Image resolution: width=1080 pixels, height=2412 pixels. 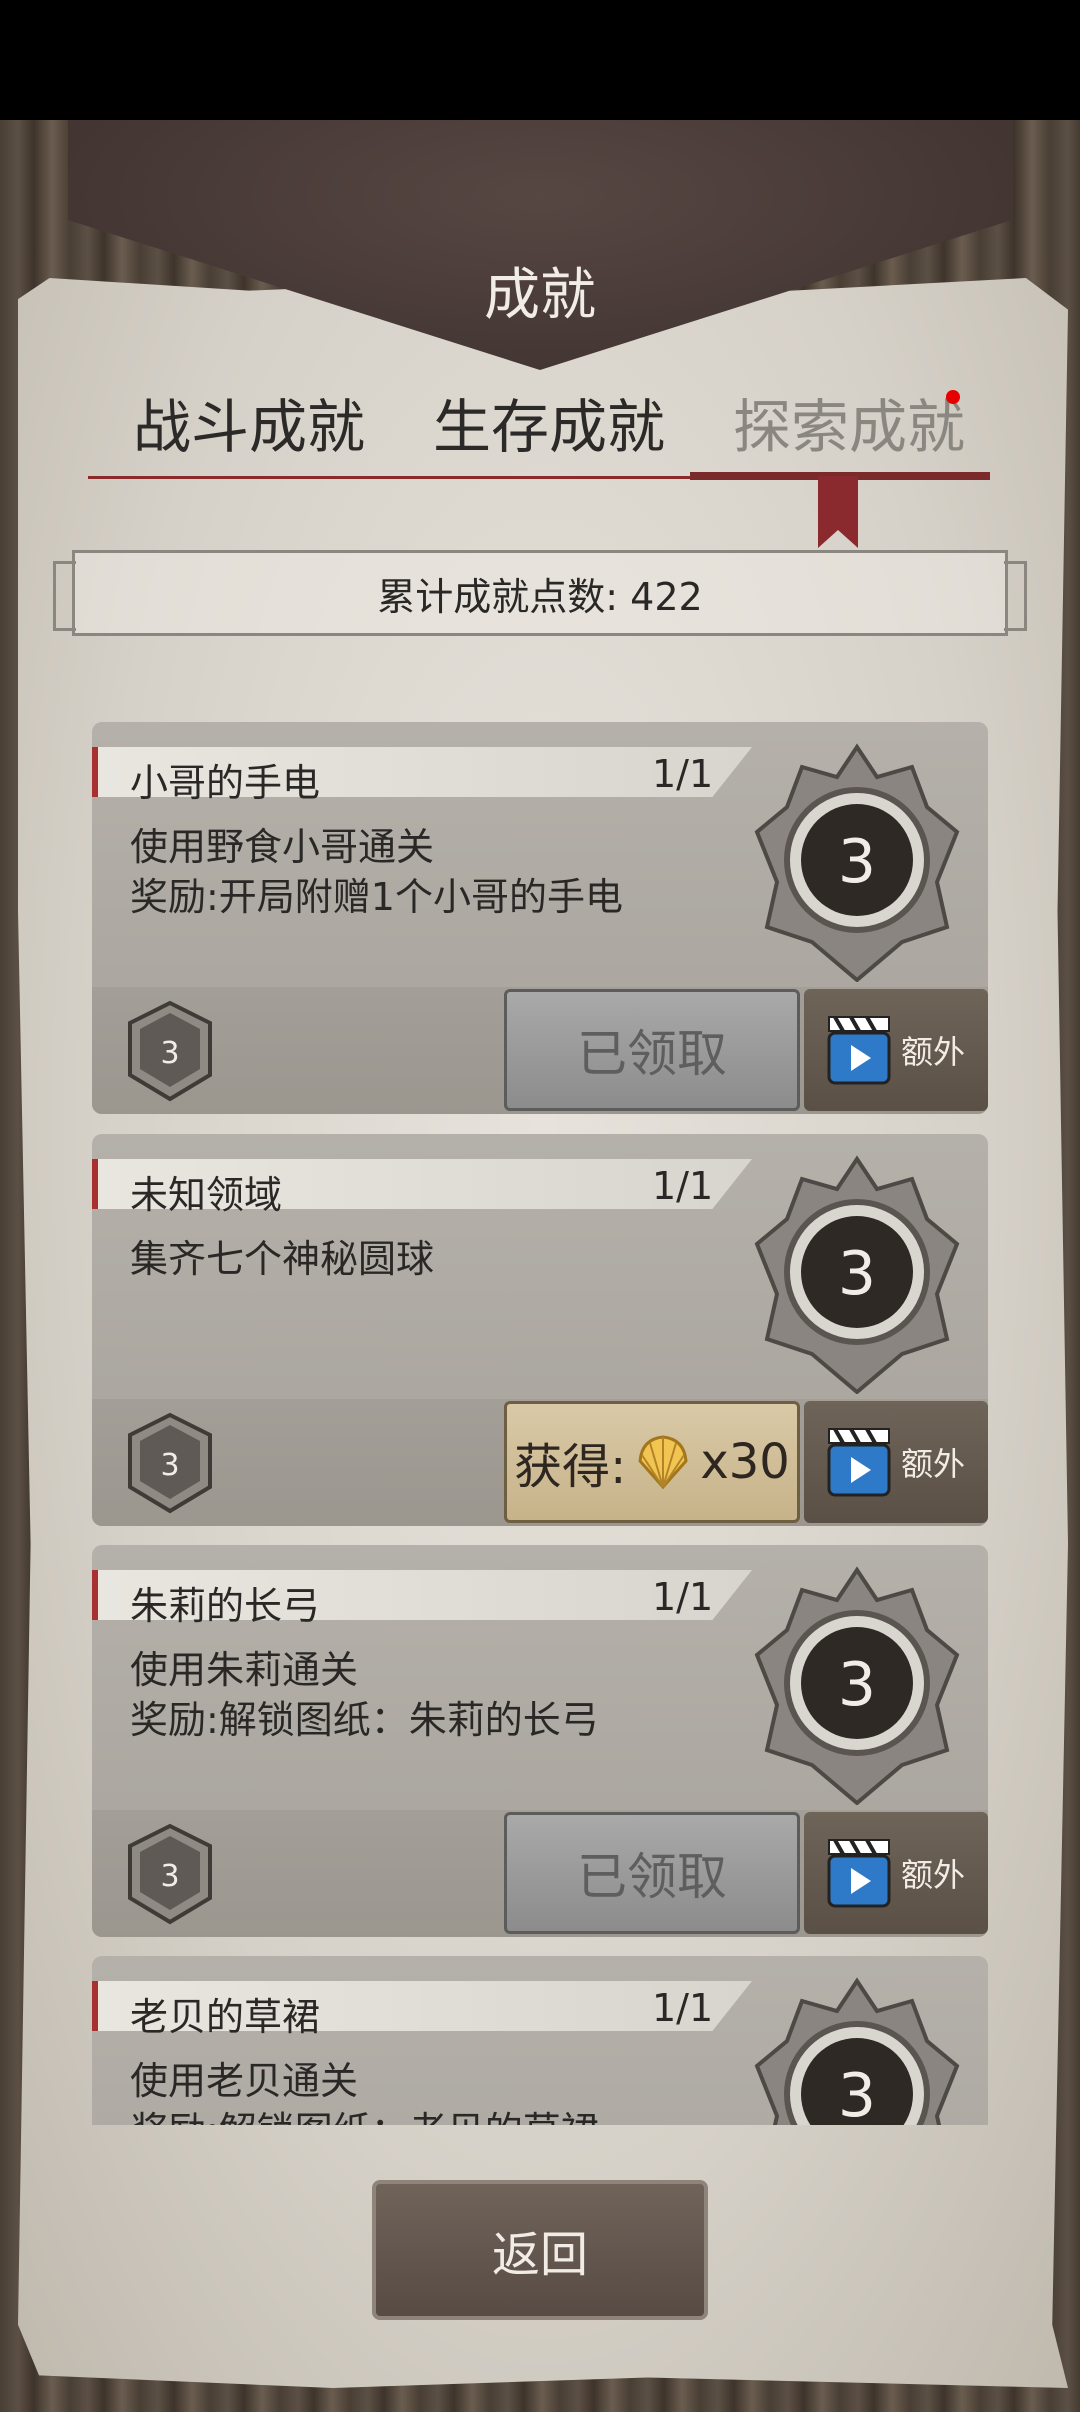 What do you see at coordinates (540, 596) in the screenshot?
I see `achievement-points-label: 累计成就点数: 422` at bounding box center [540, 596].